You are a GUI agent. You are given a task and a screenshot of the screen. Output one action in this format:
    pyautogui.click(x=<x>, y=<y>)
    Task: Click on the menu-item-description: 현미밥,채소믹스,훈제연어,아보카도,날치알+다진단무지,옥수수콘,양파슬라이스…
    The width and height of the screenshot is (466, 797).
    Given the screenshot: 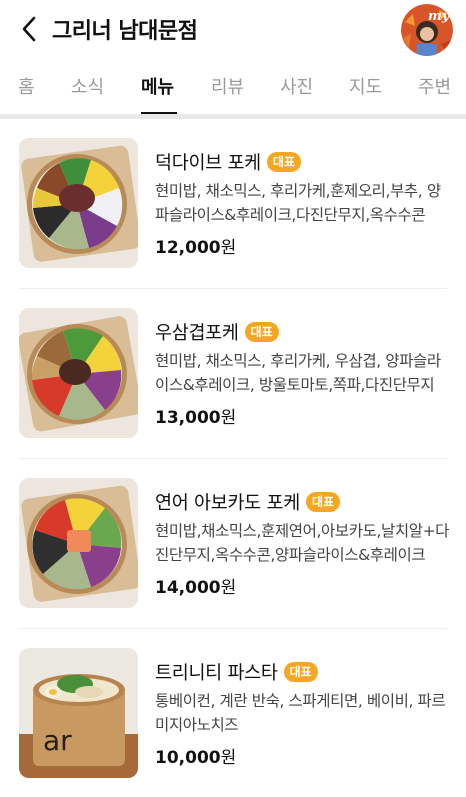 What is the action you would take?
    pyautogui.click(x=302, y=543)
    